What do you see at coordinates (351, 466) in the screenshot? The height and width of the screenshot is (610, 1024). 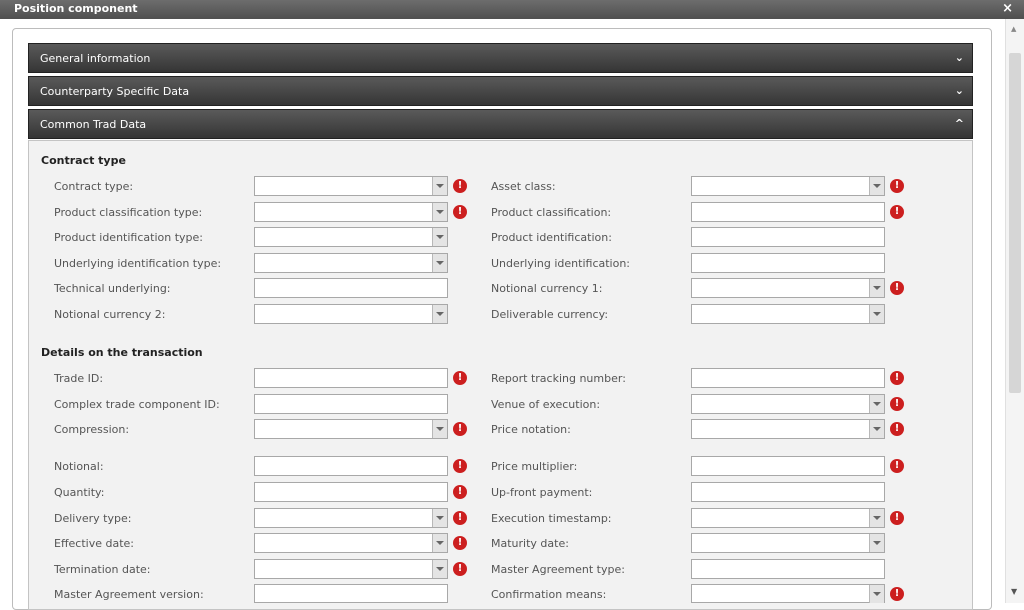 I see `notional-input` at bounding box center [351, 466].